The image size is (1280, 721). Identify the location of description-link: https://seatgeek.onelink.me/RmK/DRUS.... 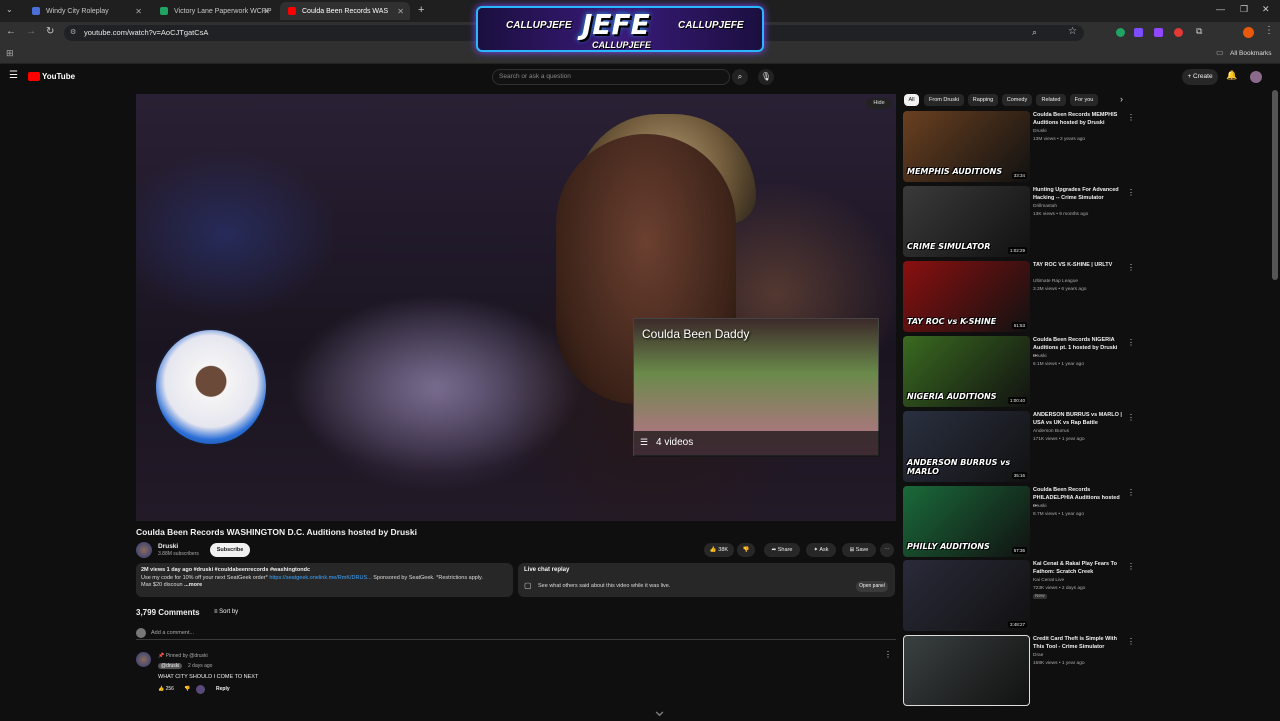
(320, 578).